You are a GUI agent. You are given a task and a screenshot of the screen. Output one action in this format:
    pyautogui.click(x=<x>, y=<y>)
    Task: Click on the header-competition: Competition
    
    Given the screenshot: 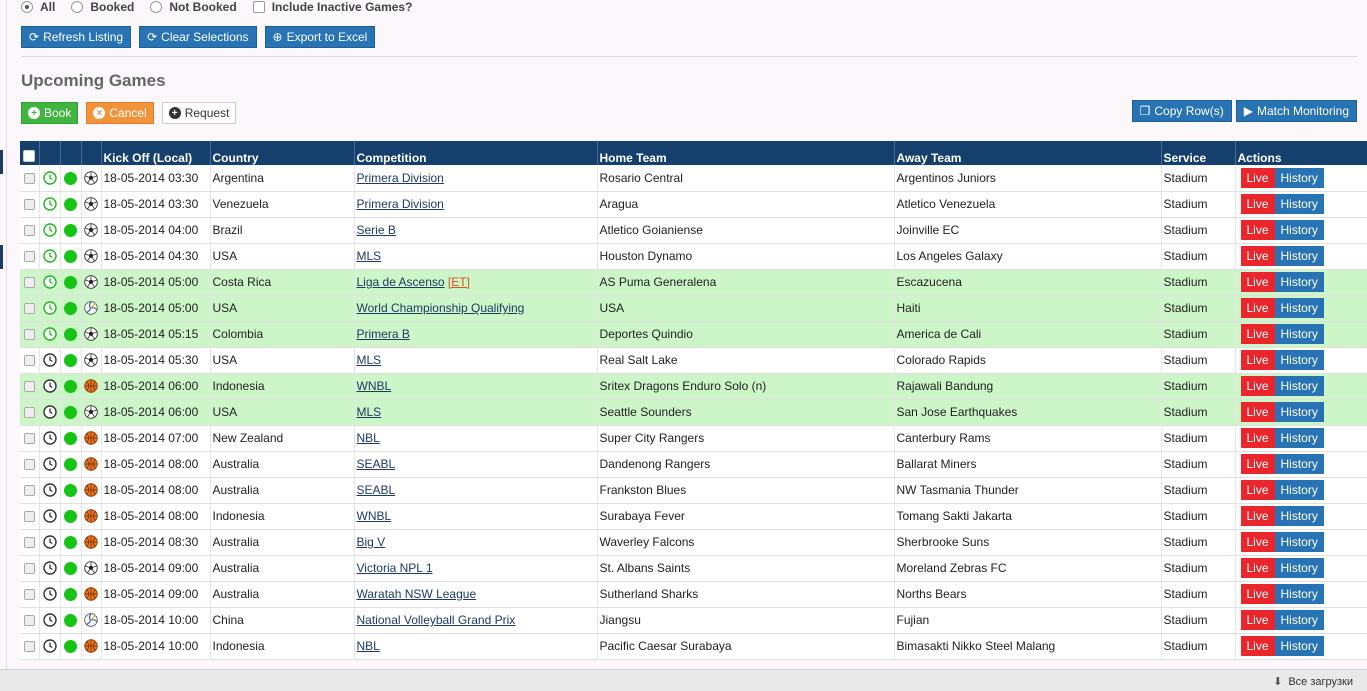 What is the action you would take?
    pyautogui.click(x=476, y=153)
    